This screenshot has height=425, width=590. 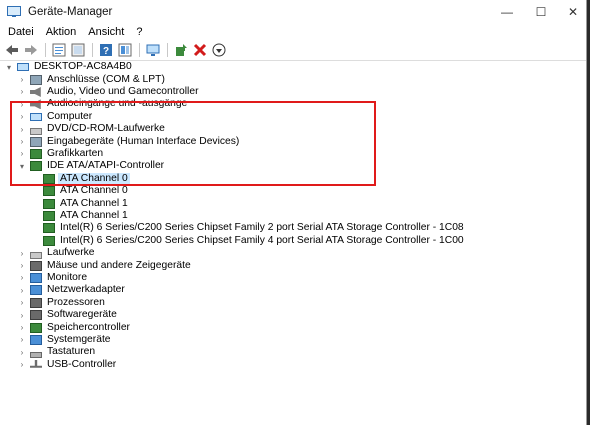 What do you see at coordinates (82, 315) in the screenshot?
I see `tree-item-label: Softwaregeräte` at bounding box center [82, 315].